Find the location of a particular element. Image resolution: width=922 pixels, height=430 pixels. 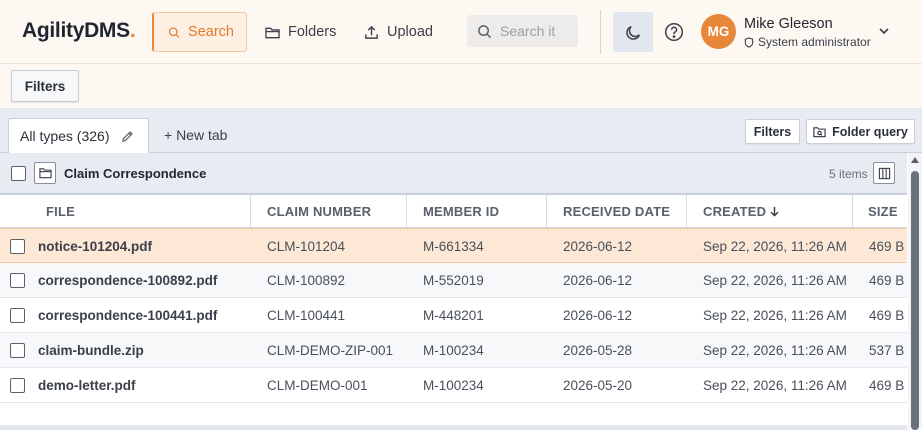

cell-member-id: M-661334 is located at coordinates (453, 246).